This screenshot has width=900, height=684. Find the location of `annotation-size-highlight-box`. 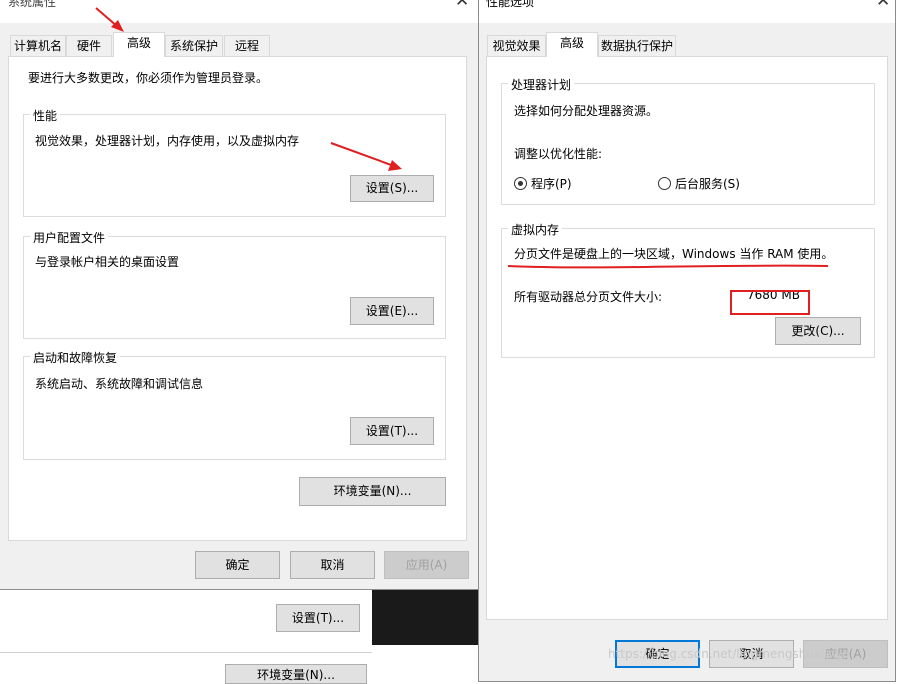

annotation-size-highlight-box is located at coordinates (770, 302).